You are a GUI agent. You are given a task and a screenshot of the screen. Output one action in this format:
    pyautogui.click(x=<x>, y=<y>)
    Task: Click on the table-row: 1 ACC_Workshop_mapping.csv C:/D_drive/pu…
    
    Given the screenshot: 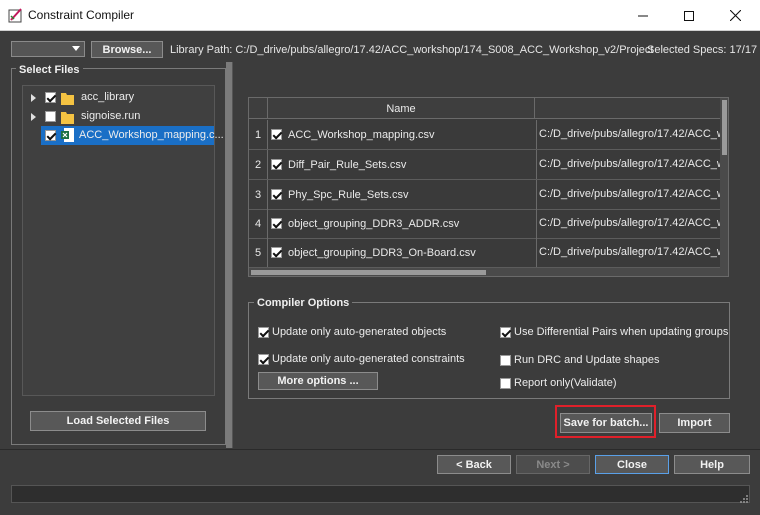 What is the action you would take?
    pyautogui.click(x=484, y=135)
    